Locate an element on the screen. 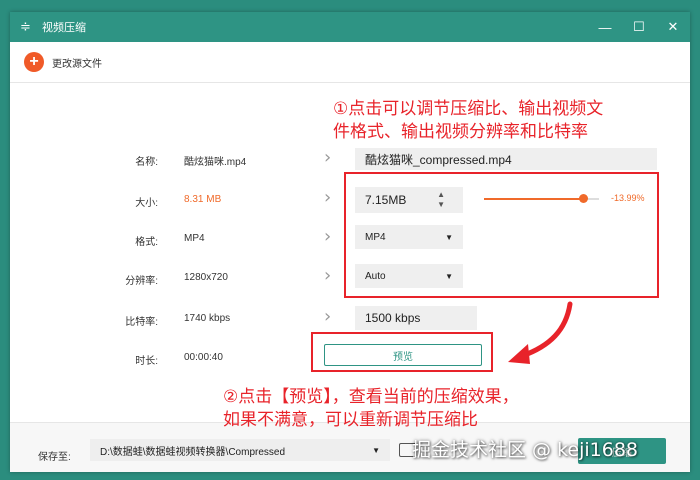 The image size is (700, 480). save-path-field: D:\数据蛙\数据蛙视频转换器\Compressed ▼ is located at coordinates (240, 450).